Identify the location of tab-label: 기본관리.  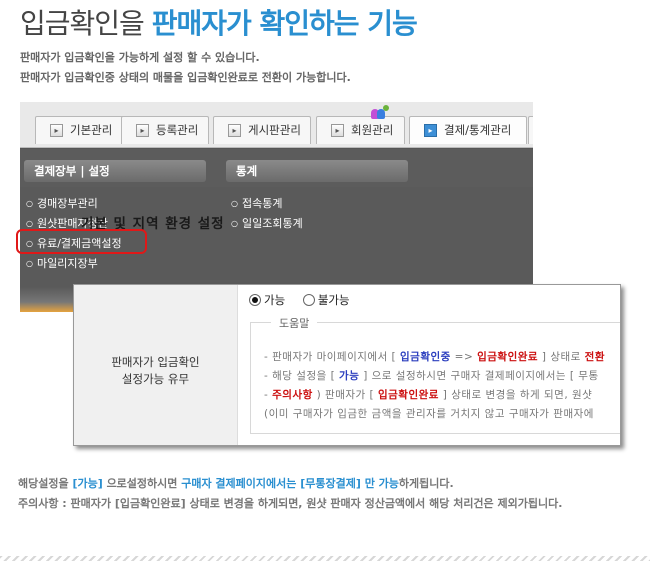
(91, 130).